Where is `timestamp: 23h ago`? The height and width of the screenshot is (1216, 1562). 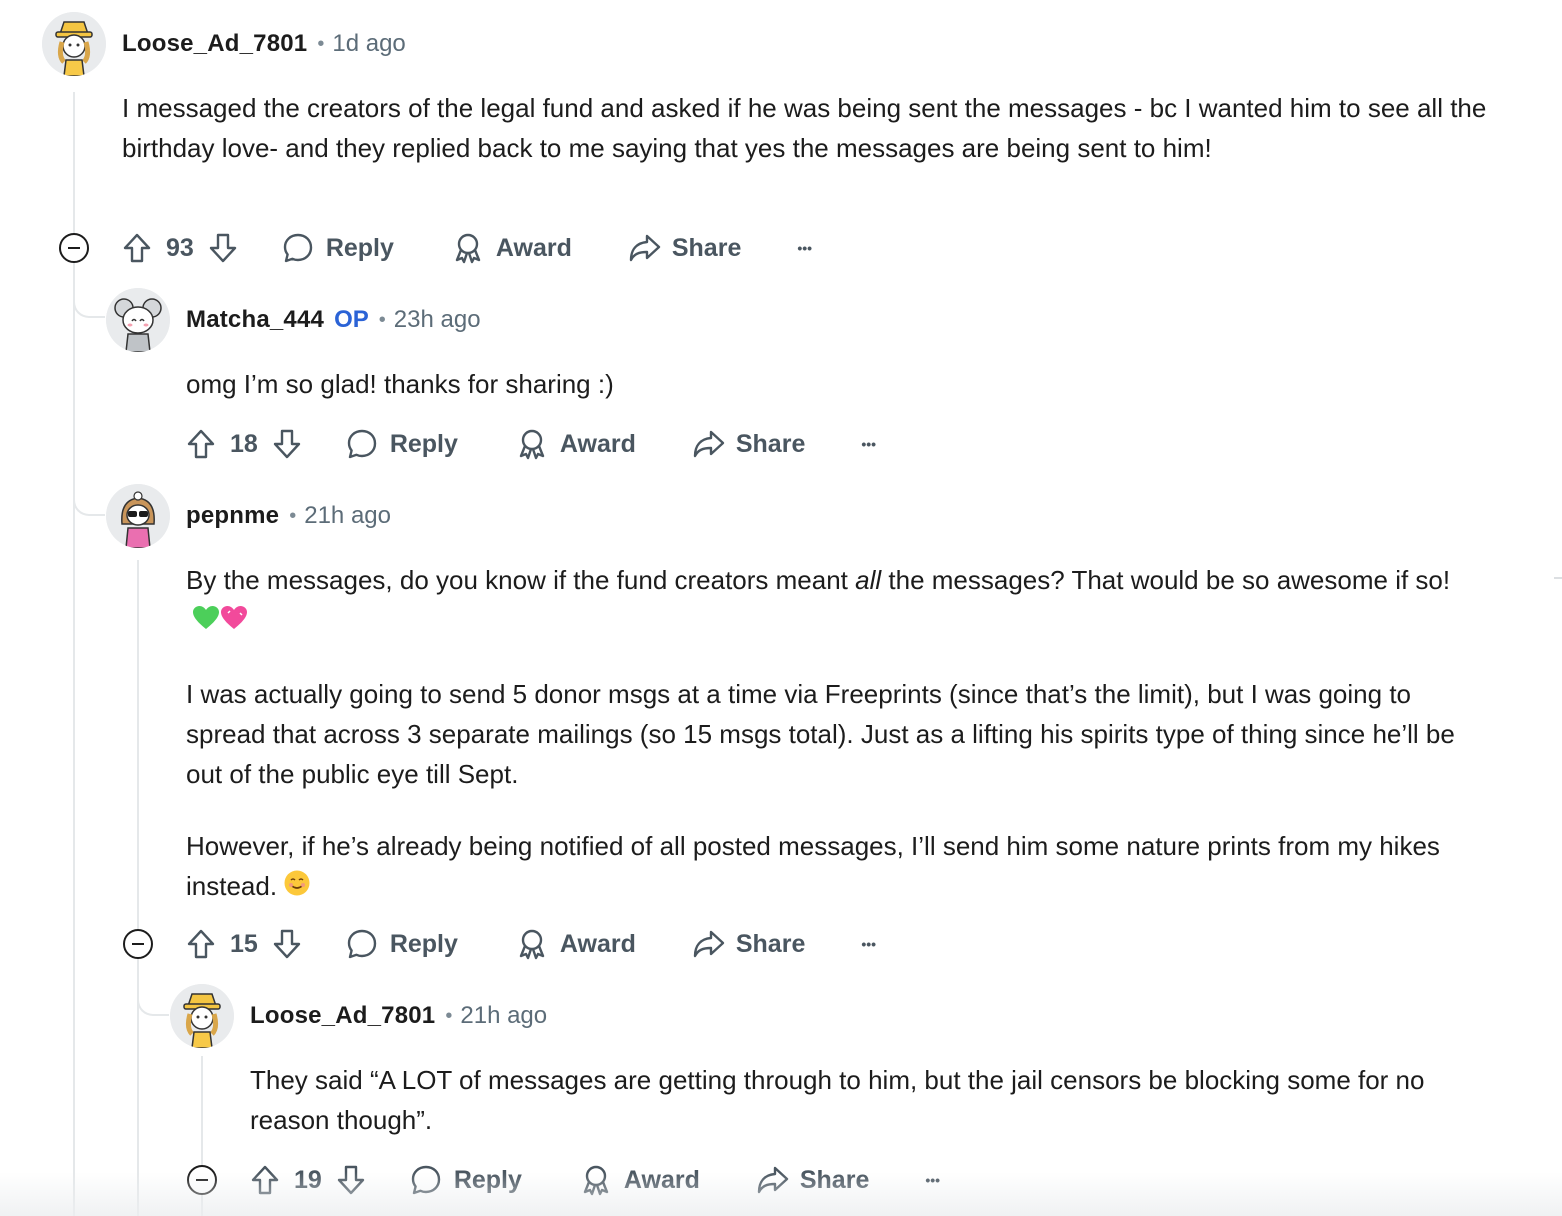
timestamp: 23h ago is located at coordinates (437, 320).